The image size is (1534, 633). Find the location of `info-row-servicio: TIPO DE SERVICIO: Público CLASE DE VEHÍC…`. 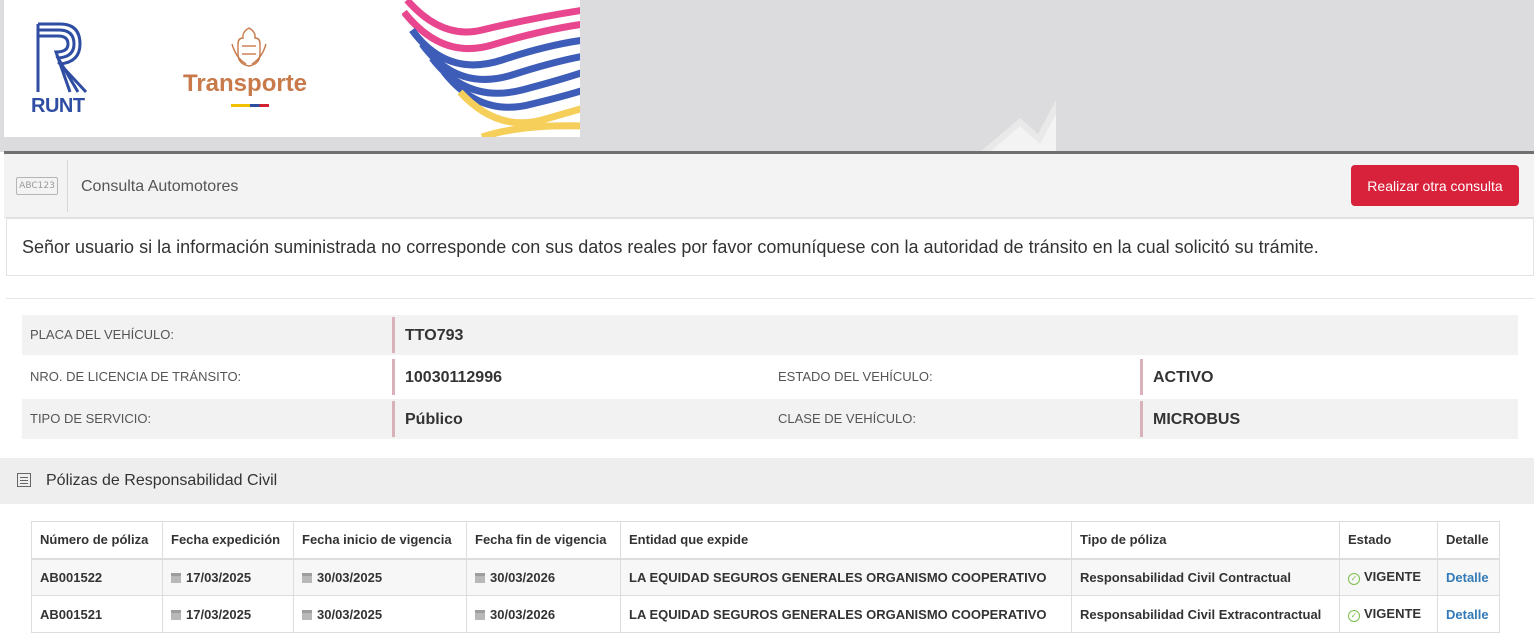

info-row-servicio: TIPO DE SERVICIO: Público CLASE DE VEHÍC… is located at coordinates (770, 419).